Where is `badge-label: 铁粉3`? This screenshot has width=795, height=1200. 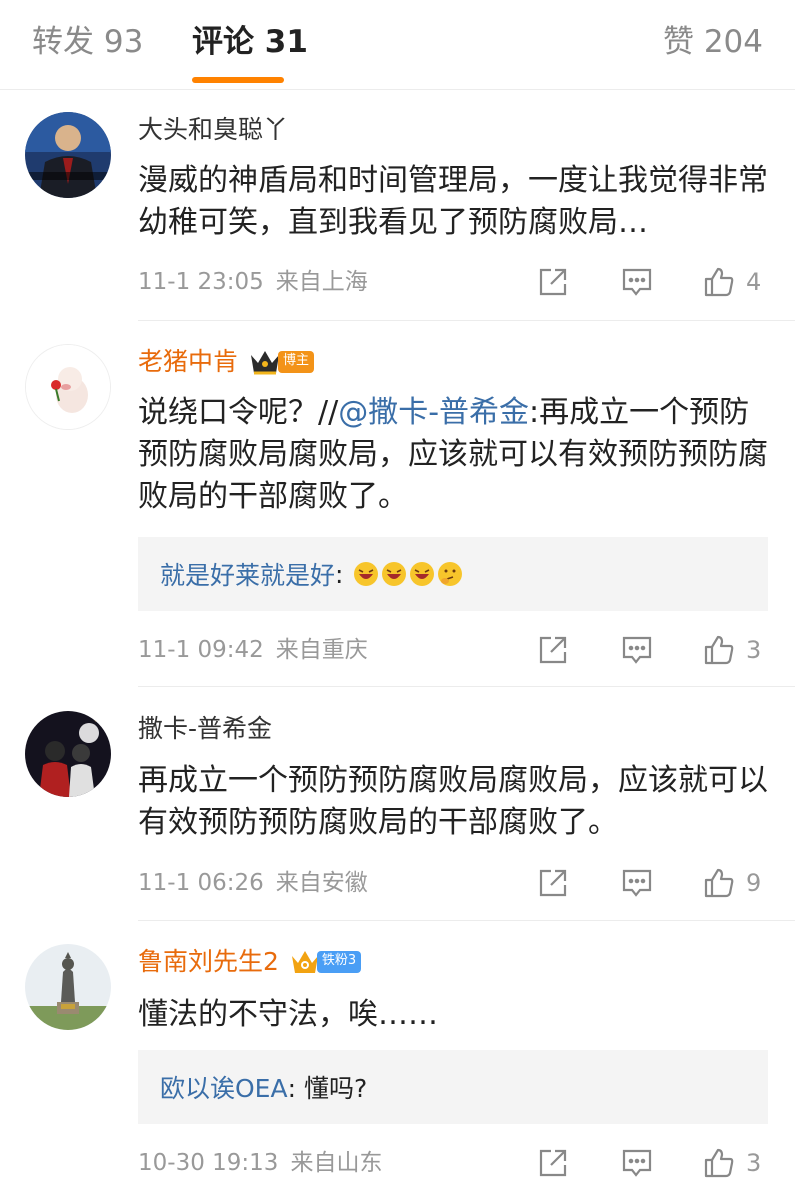
badge-label: 铁粉3 is located at coordinates (339, 962).